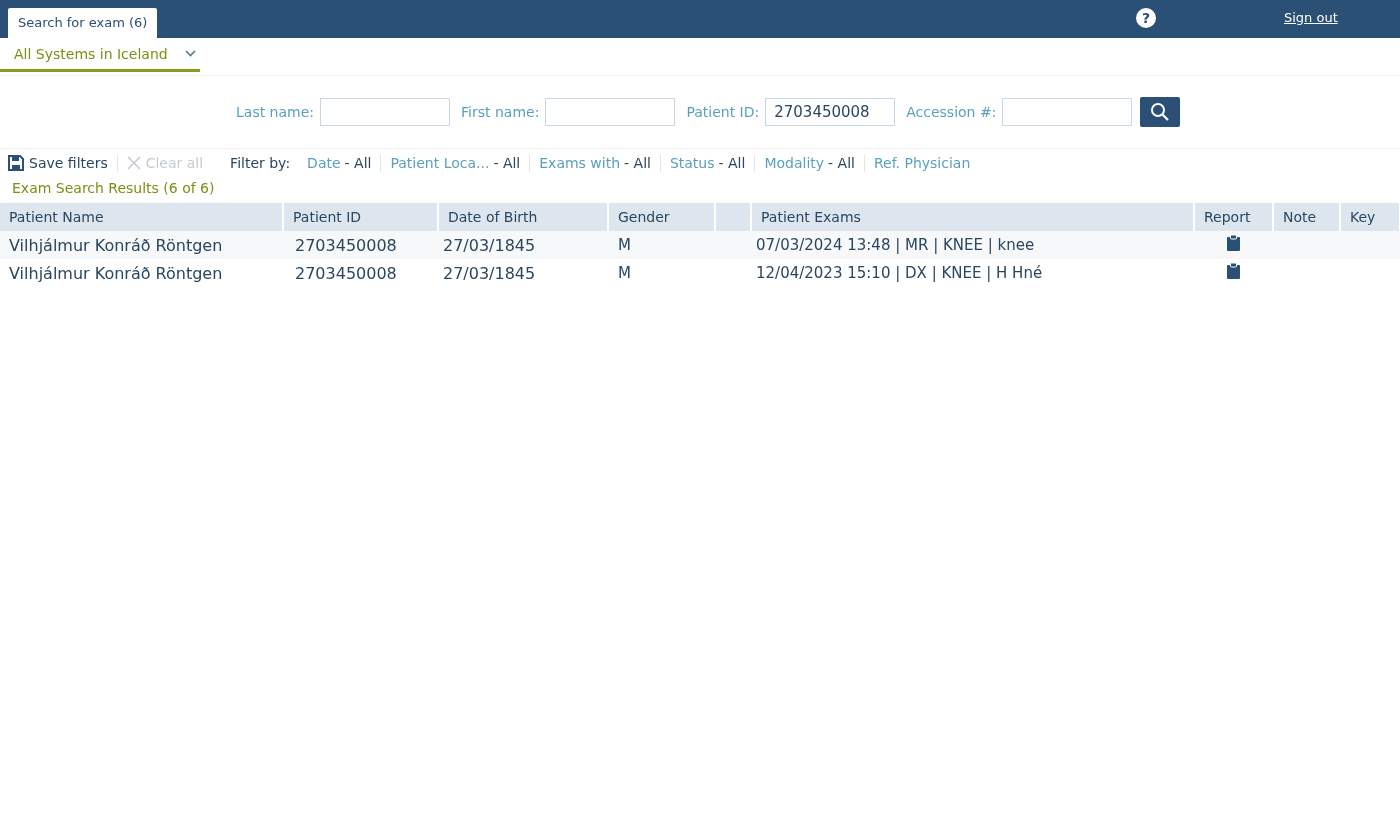  What do you see at coordinates (707, 163) in the screenshot?
I see `filter-link: Status - All` at bounding box center [707, 163].